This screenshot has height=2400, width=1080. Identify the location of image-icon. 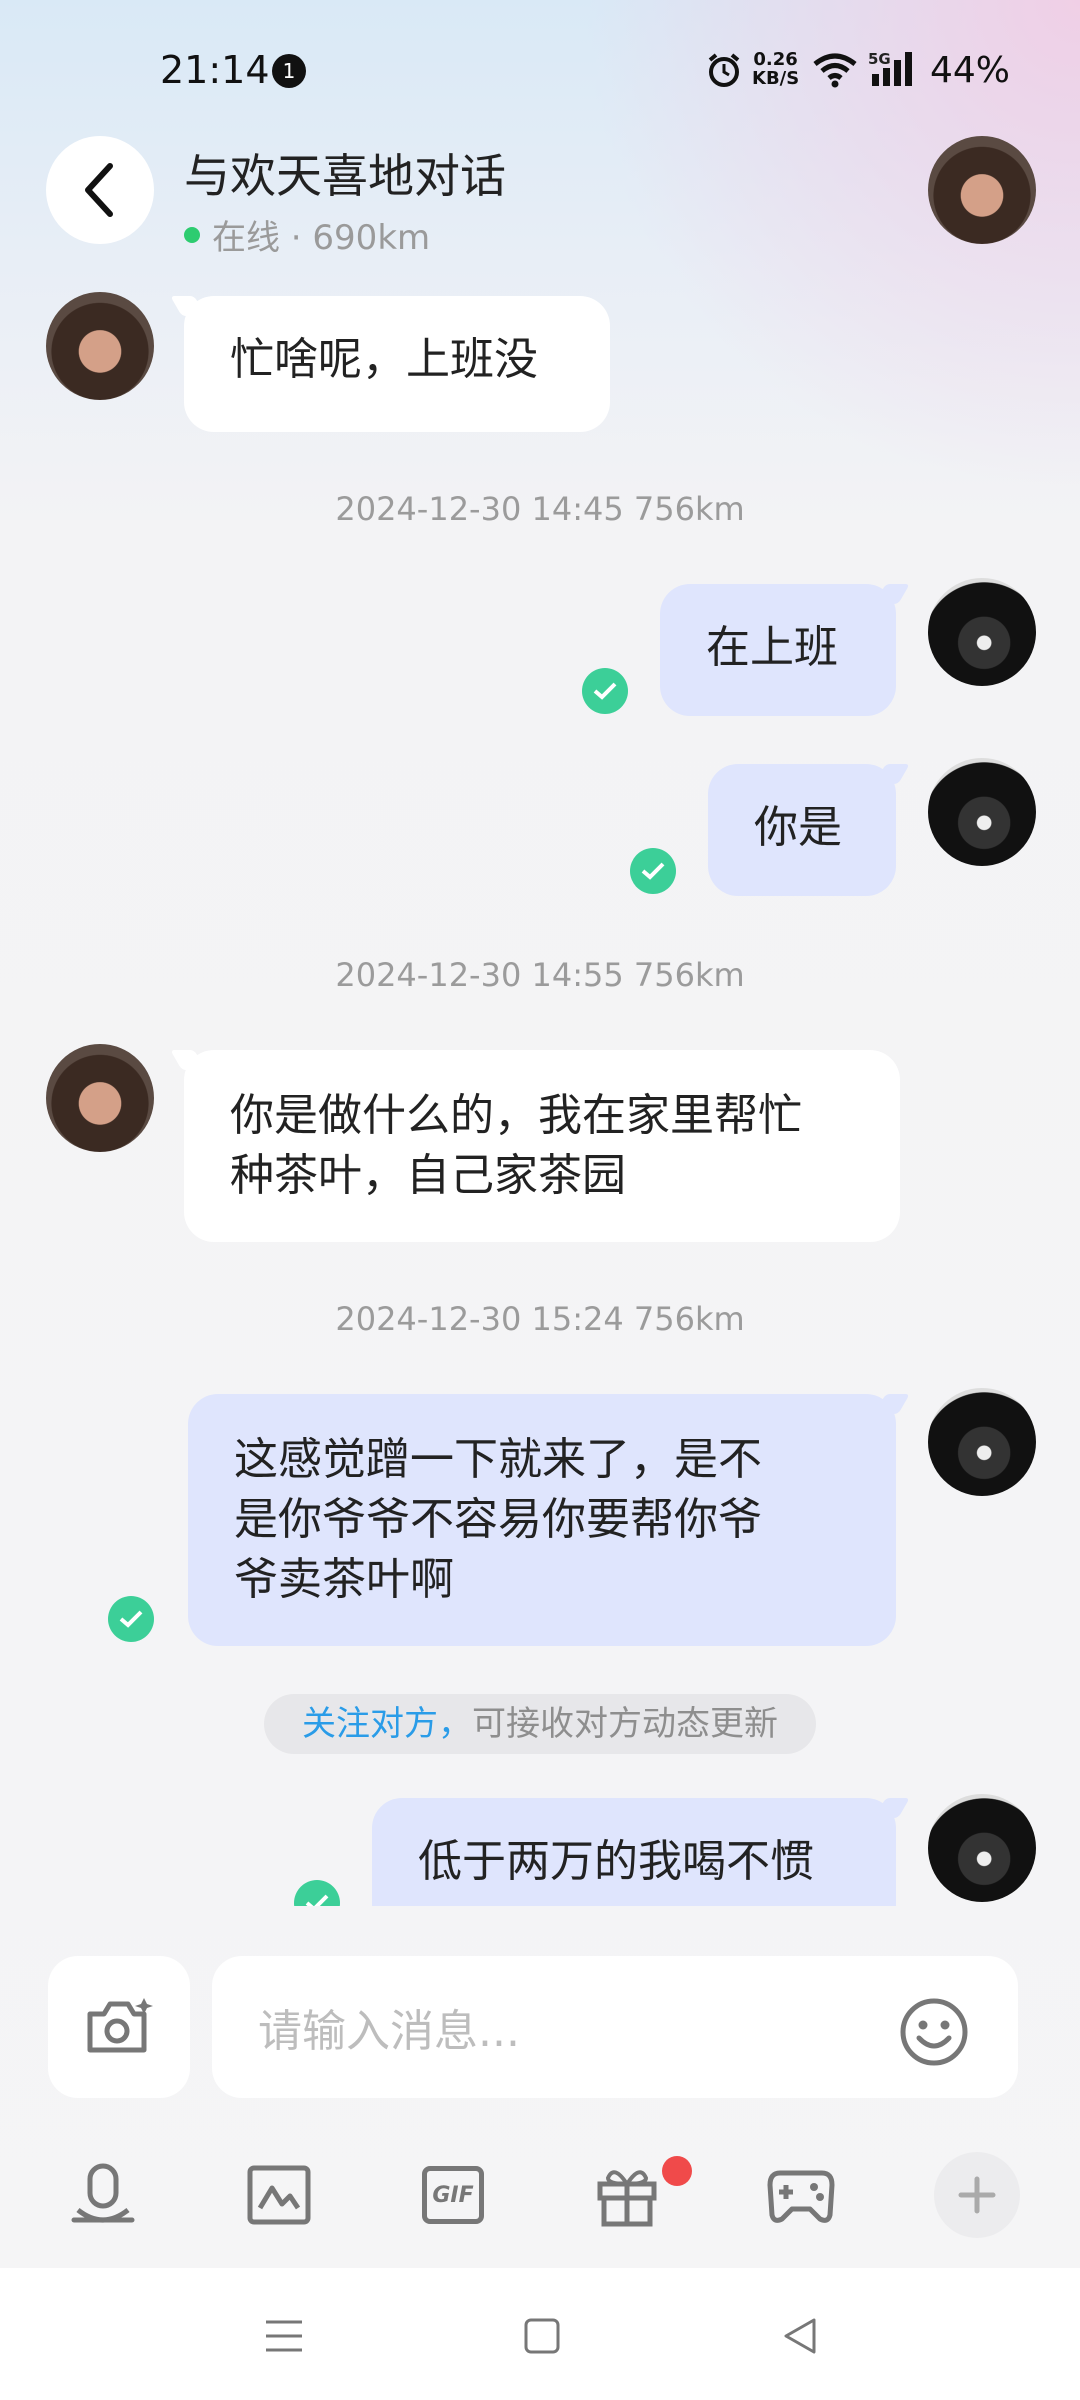
(279, 2195).